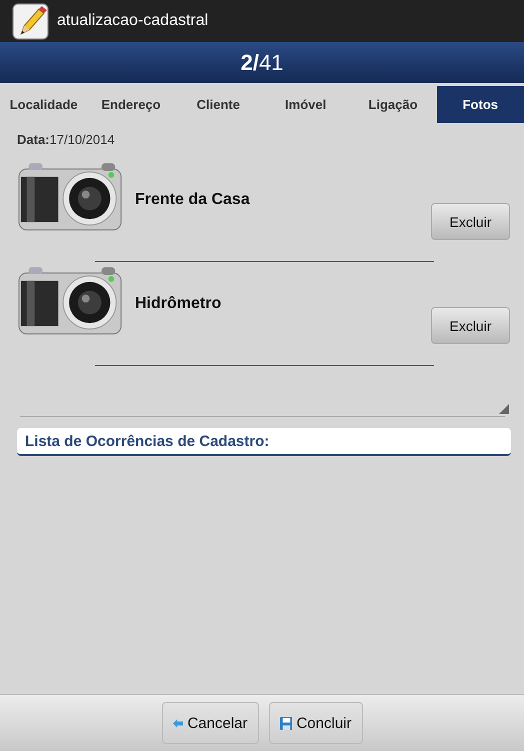 The width and height of the screenshot is (524, 751). What do you see at coordinates (30, 21) in the screenshot?
I see `pencil-icon` at bounding box center [30, 21].